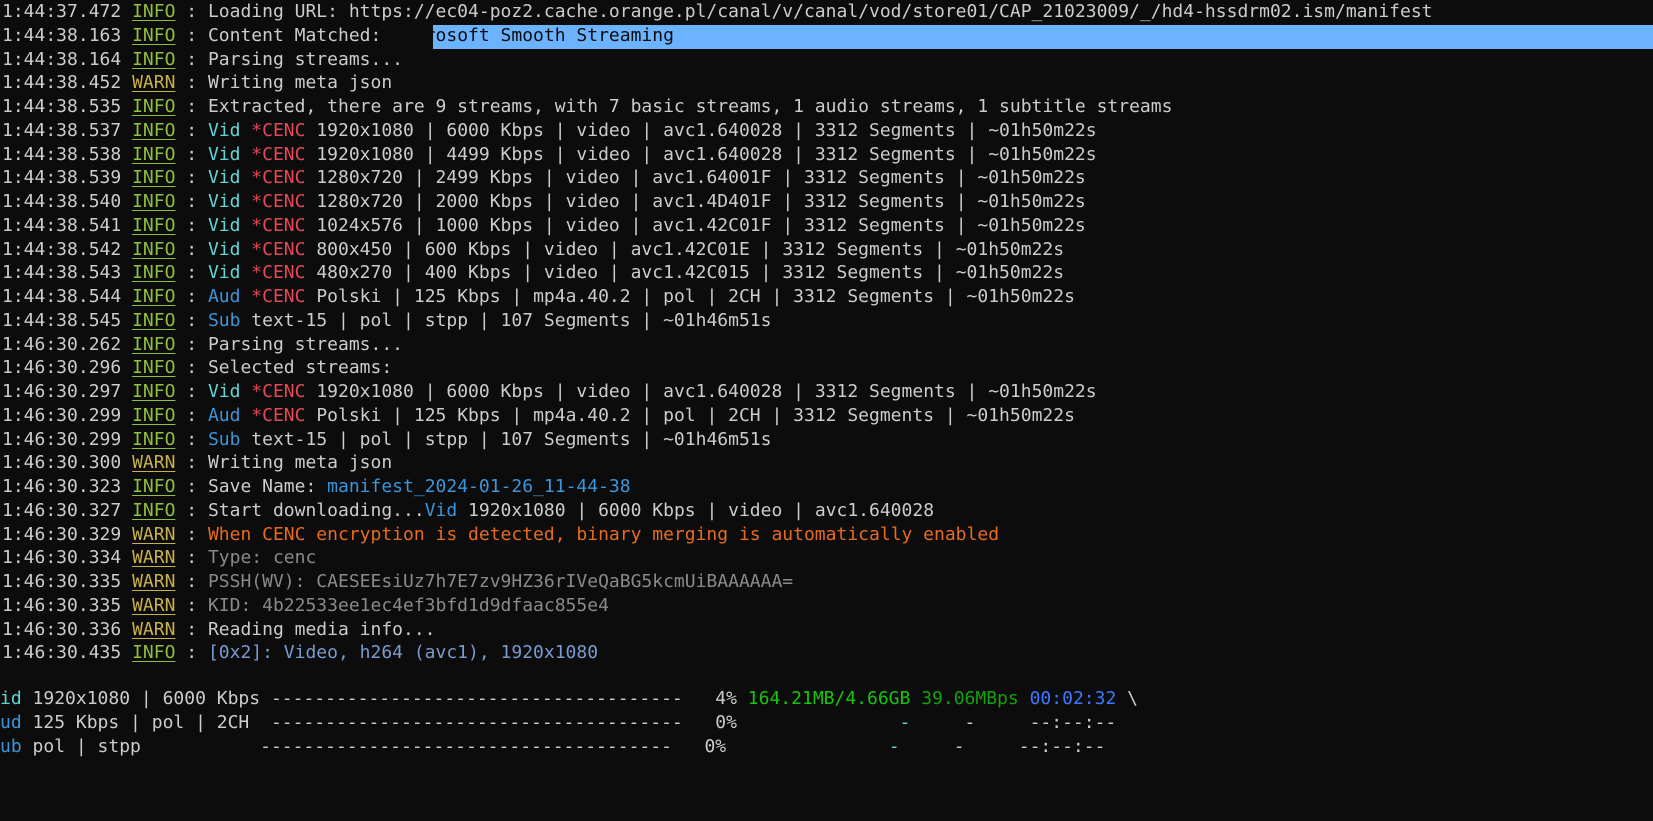 The image size is (1653, 821). Describe the element at coordinates (262, 557) in the screenshot. I see `log-message-part: Type: cenc` at that location.